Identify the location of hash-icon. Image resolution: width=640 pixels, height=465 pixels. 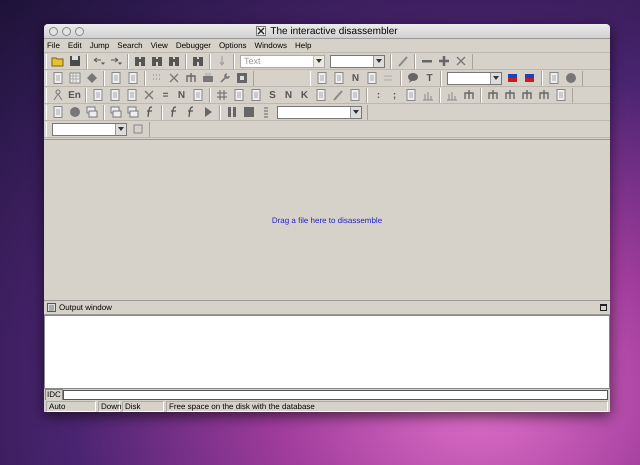
(222, 95).